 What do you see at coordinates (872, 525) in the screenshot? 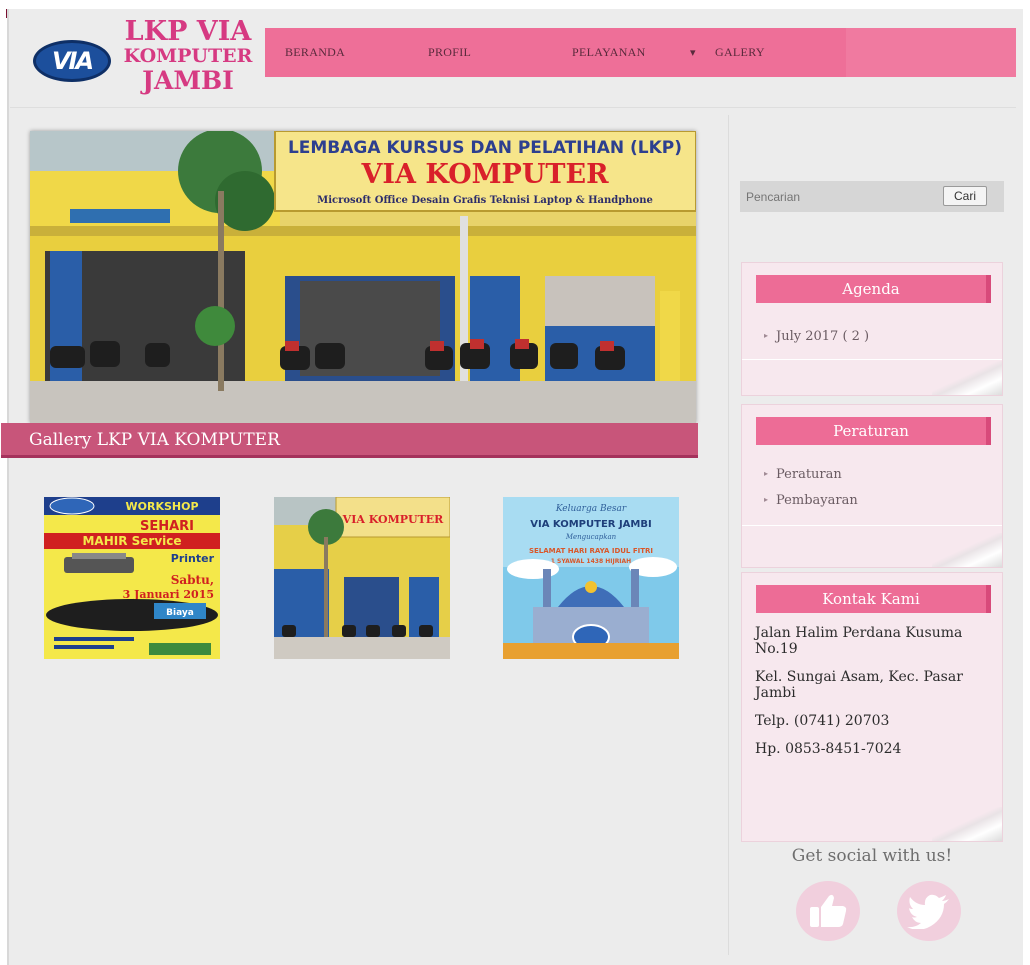
I see `peraturan-separator` at bounding box center [872, 525].